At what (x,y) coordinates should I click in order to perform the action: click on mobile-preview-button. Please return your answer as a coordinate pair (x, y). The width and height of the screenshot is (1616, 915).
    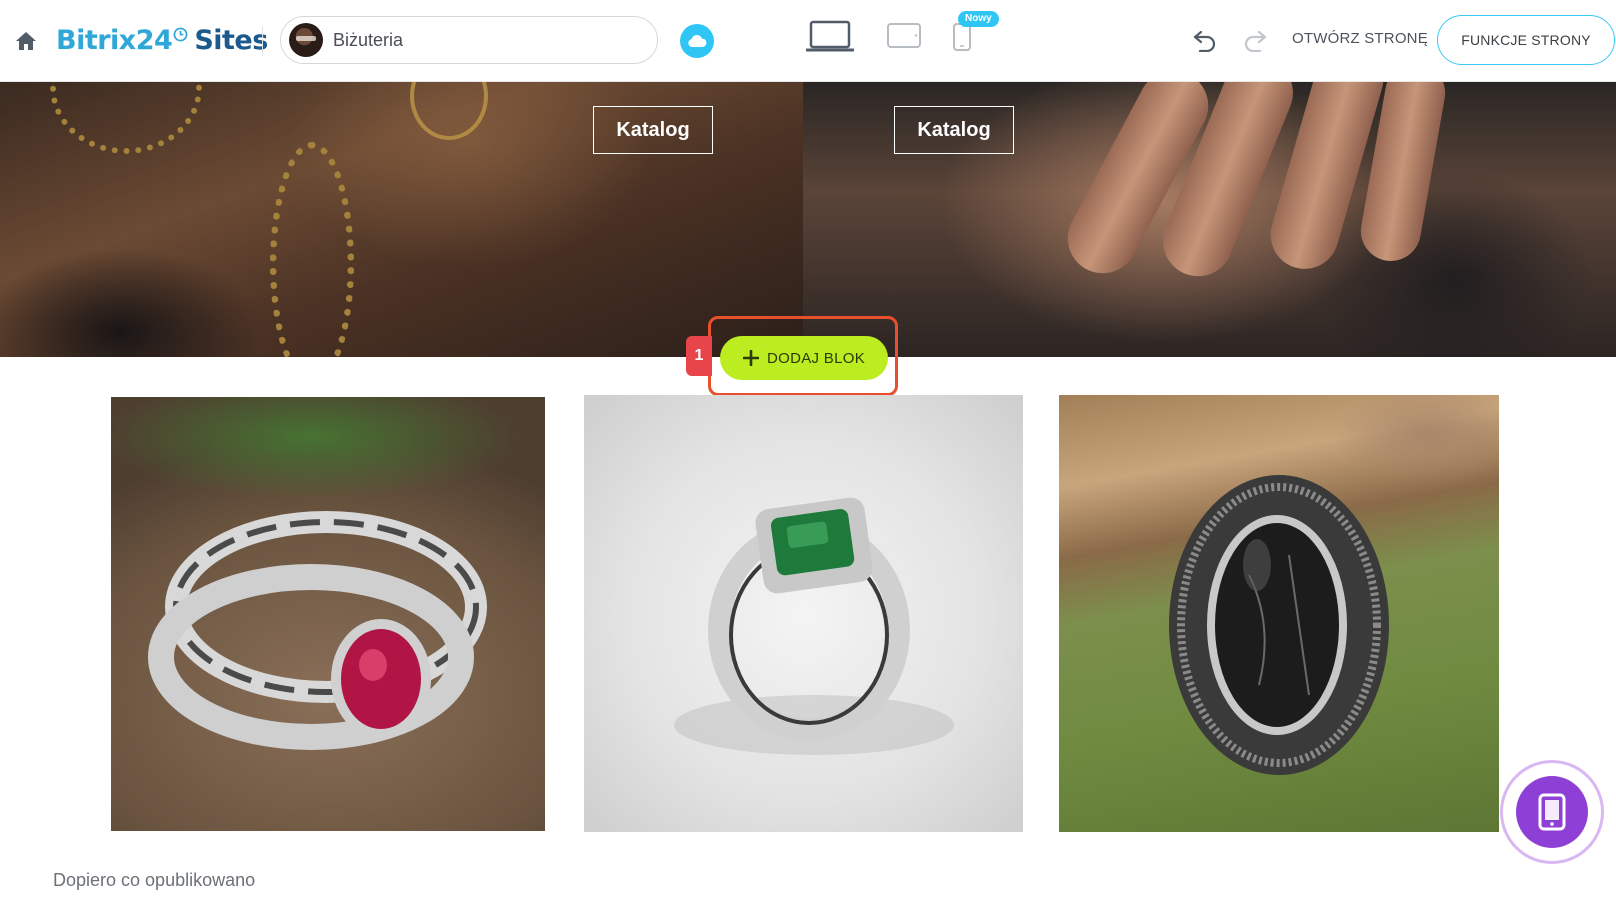
    Looking at the image, I should click on (1552, 812).